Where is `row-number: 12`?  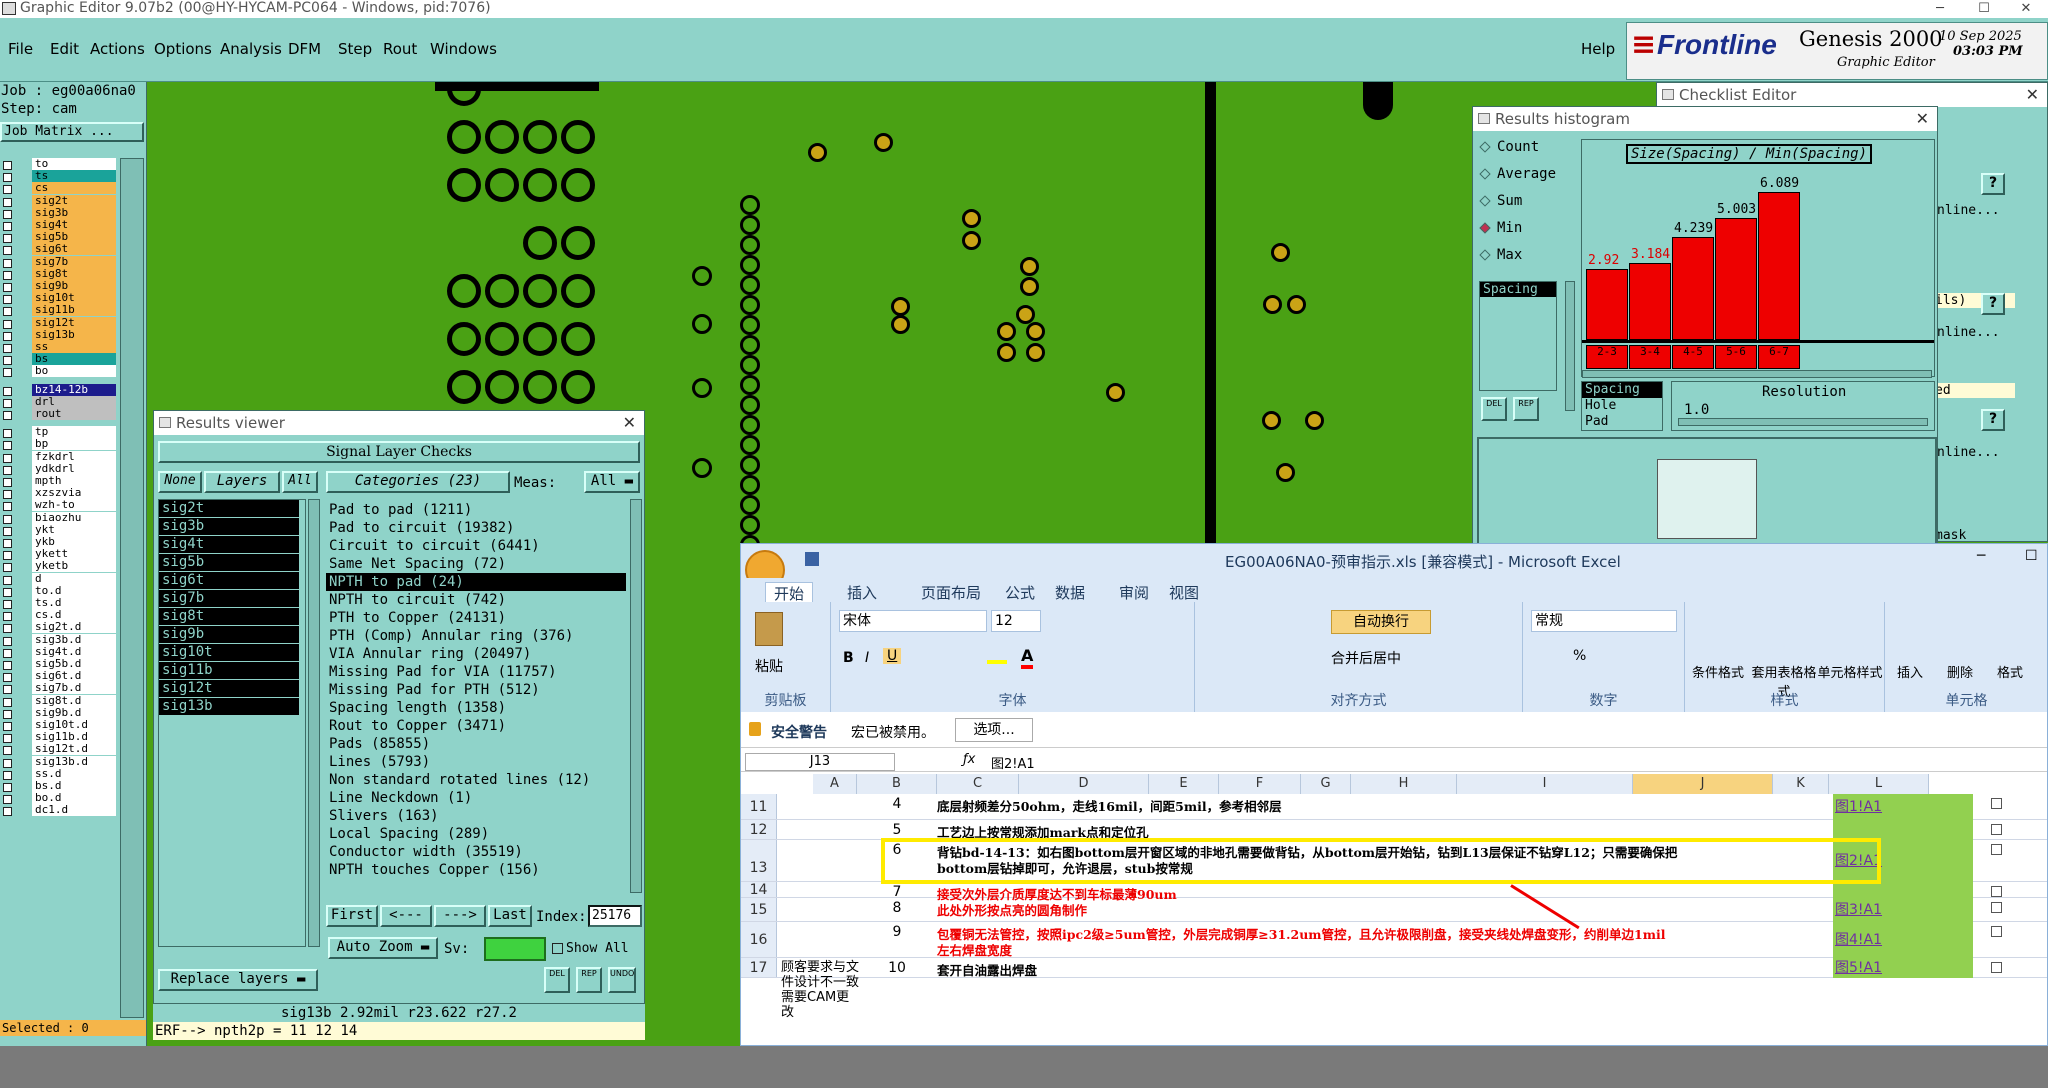 row-number: 12 is located at coordinates (759, 829).